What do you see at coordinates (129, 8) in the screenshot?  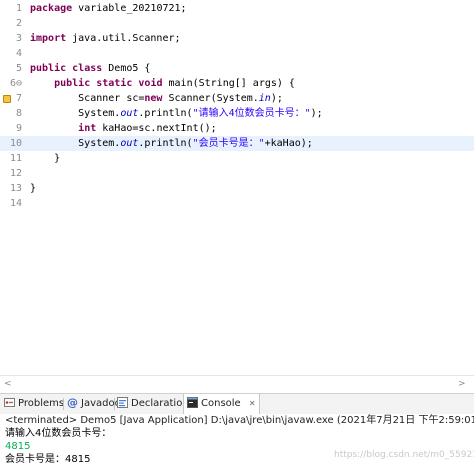 I see `code-token: variable_20210721;` at bounding box center [129, 8].